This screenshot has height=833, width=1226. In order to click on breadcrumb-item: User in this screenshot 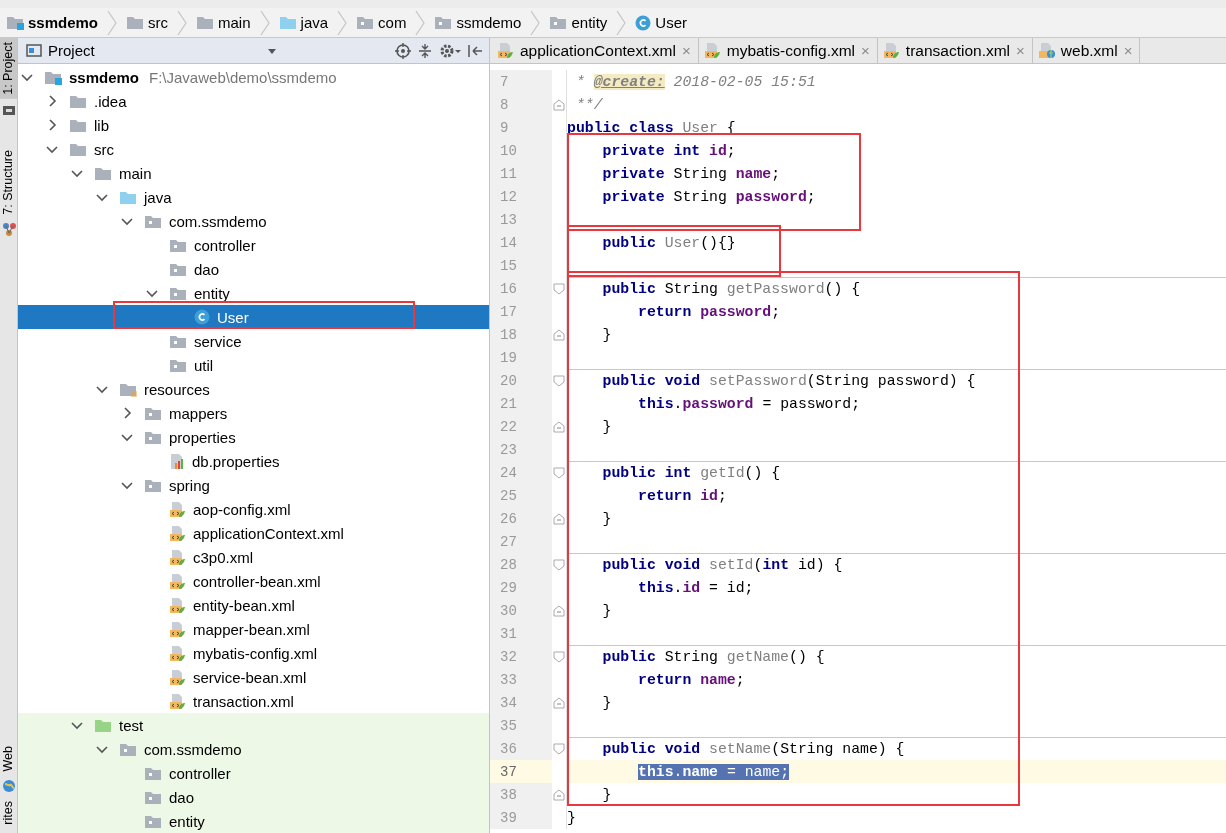, I will do `click(671, 22)`.